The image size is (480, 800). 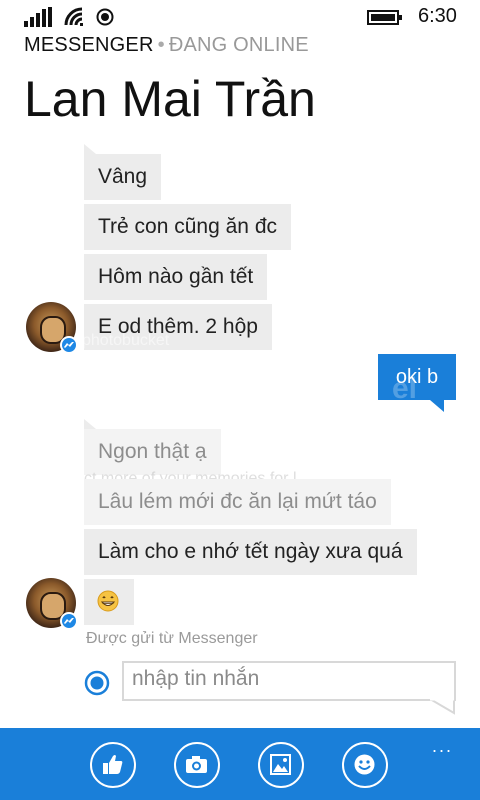 I want to click on photo-button, so click(x=281, y=765).